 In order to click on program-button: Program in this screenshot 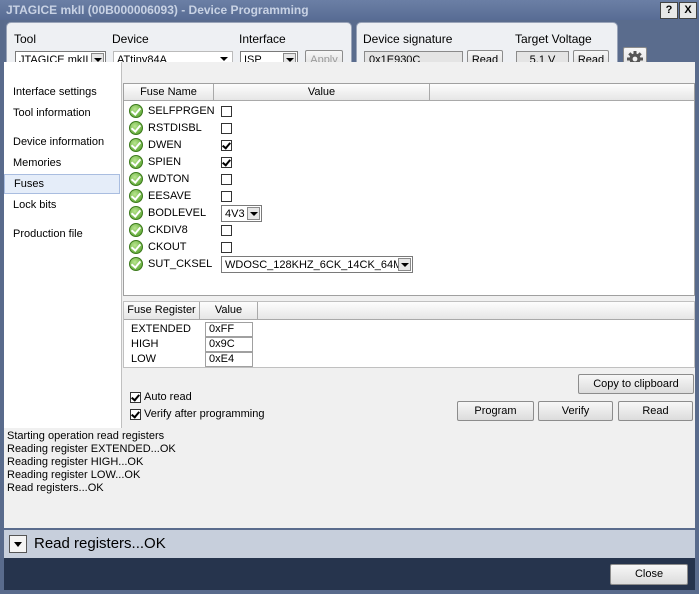, I will do `click(495, 411)`.